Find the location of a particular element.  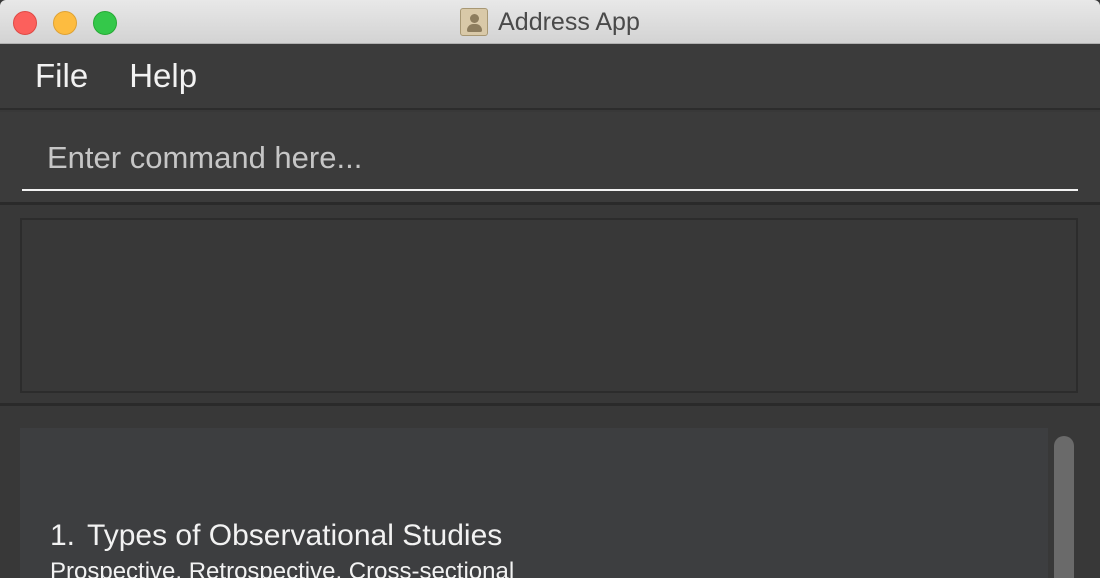

command-input is located at coordinates (550, 158).